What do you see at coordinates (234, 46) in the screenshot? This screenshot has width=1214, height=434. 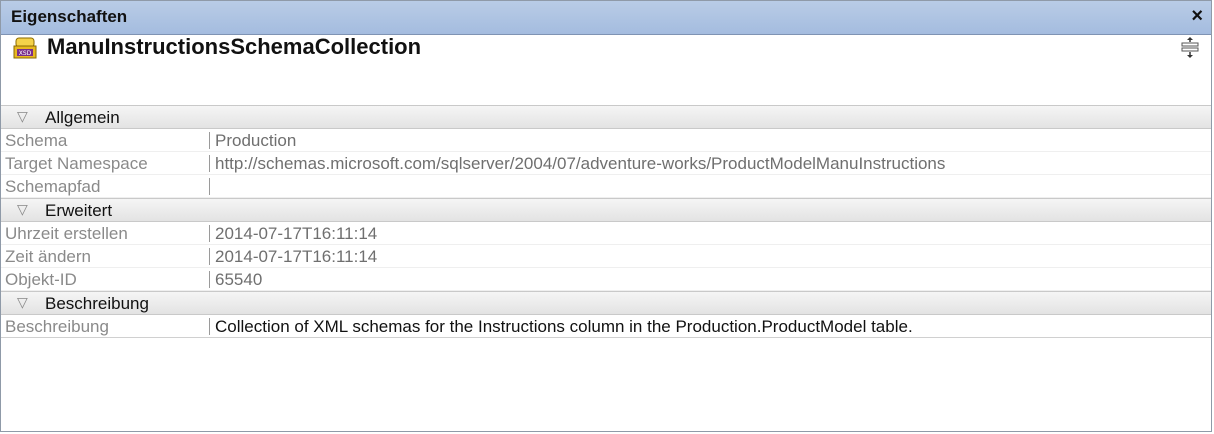 I see `object-name: ManuInstructionsSchemaCollection` at bounding box center [234, 46].